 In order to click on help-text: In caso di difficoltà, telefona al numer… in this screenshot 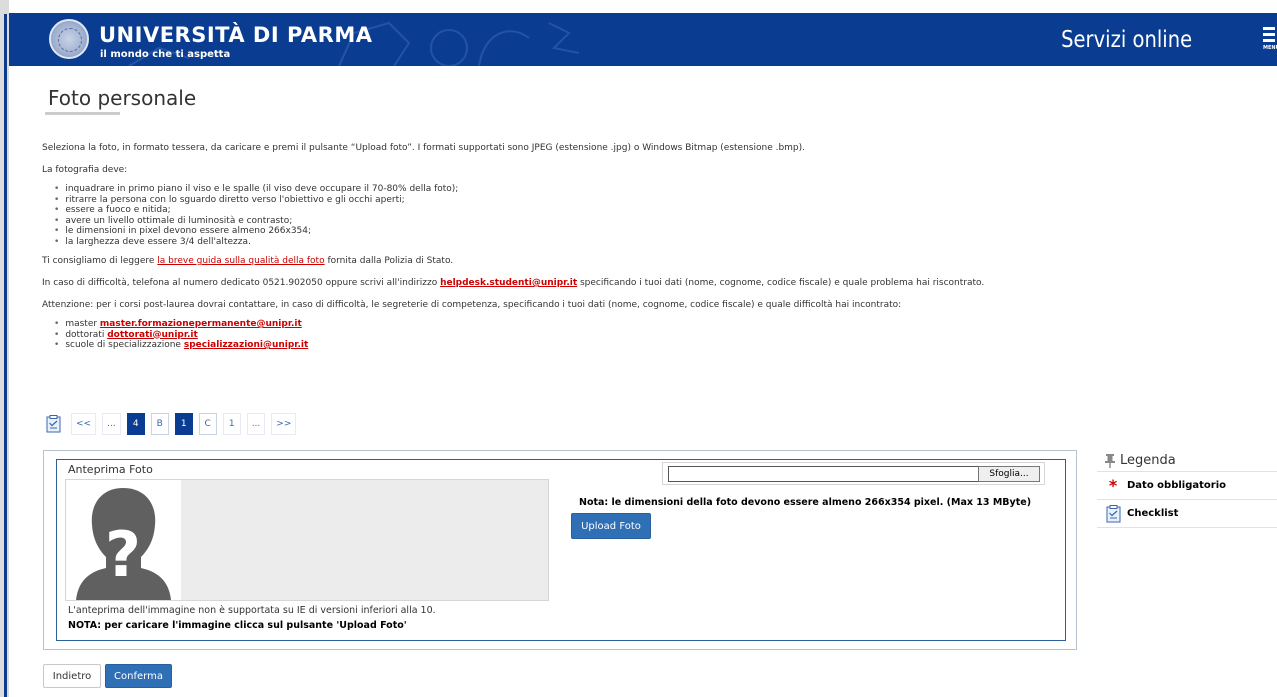, I will do `click(241, 283)`.